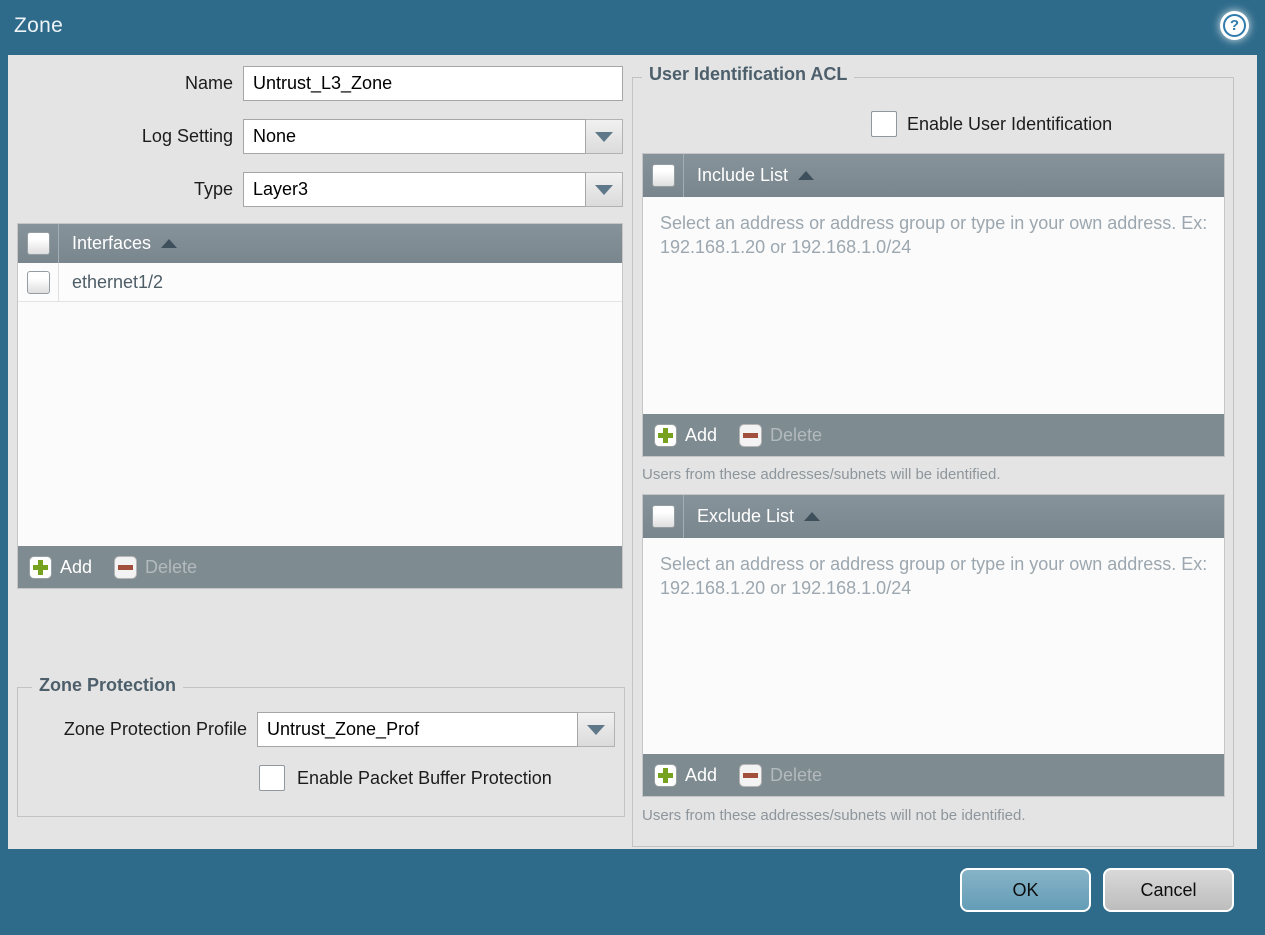 The width and height of the screenshot is (1265, 935). I want to click on interfaces-add-button: Add, so click(61, 567).